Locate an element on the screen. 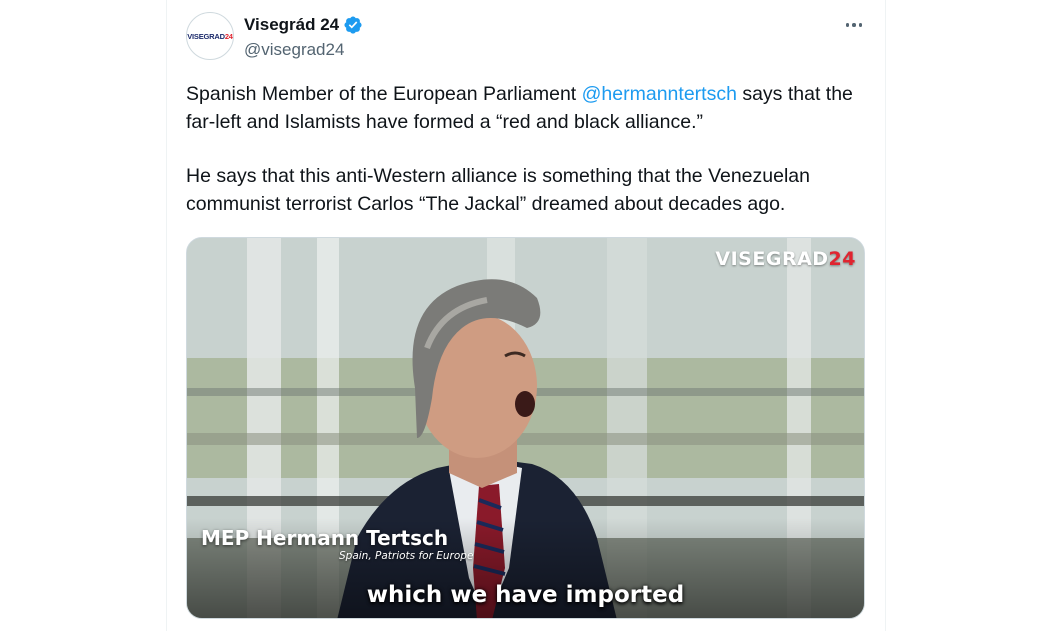  verified-badge-icon is located at coordinates (353, 25).